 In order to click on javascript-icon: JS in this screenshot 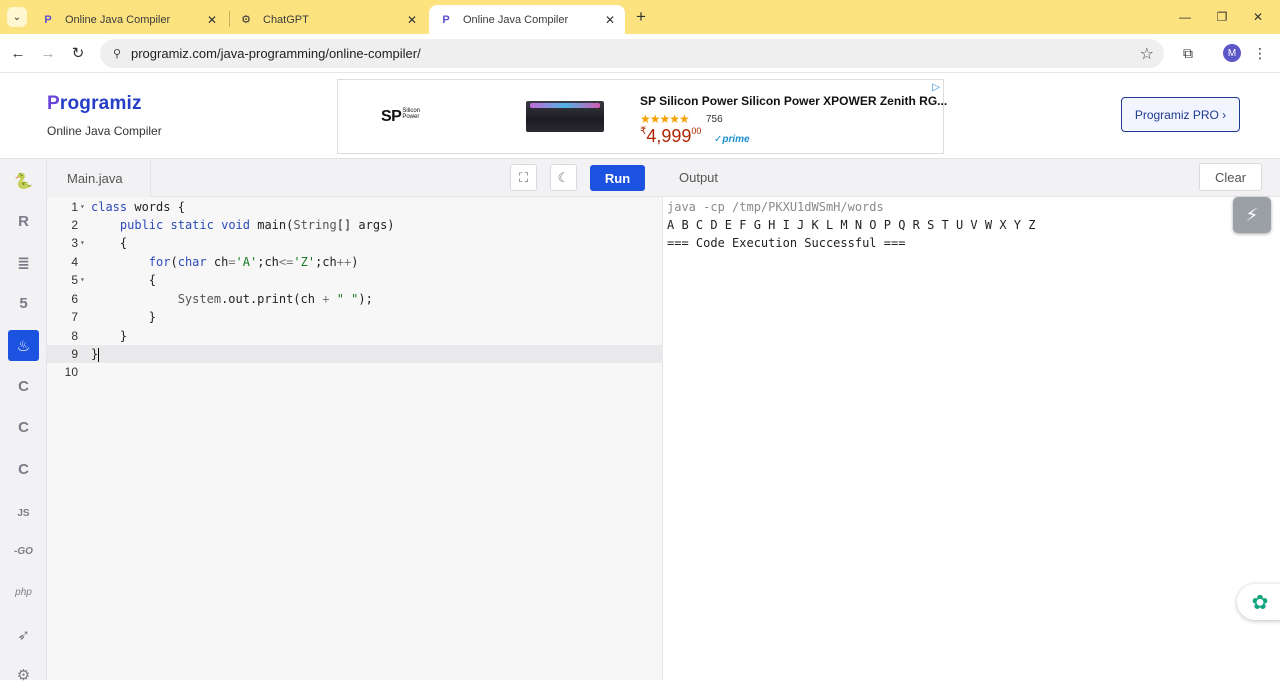, I will do `click(23, 513)`.